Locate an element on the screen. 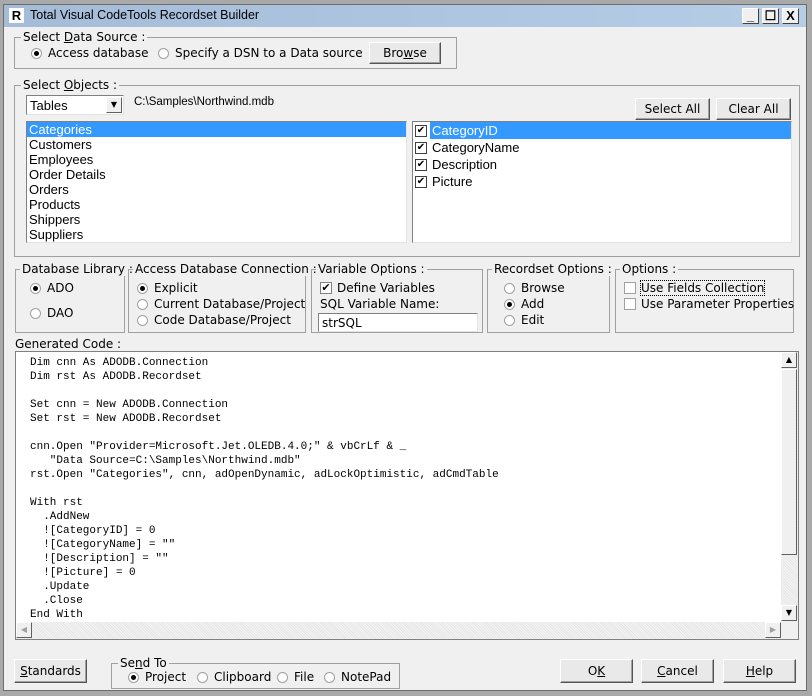 Image resolution: width=812 pixels, height=696 pixels. object-type-value: Tables is located at coordinates (49, 105).